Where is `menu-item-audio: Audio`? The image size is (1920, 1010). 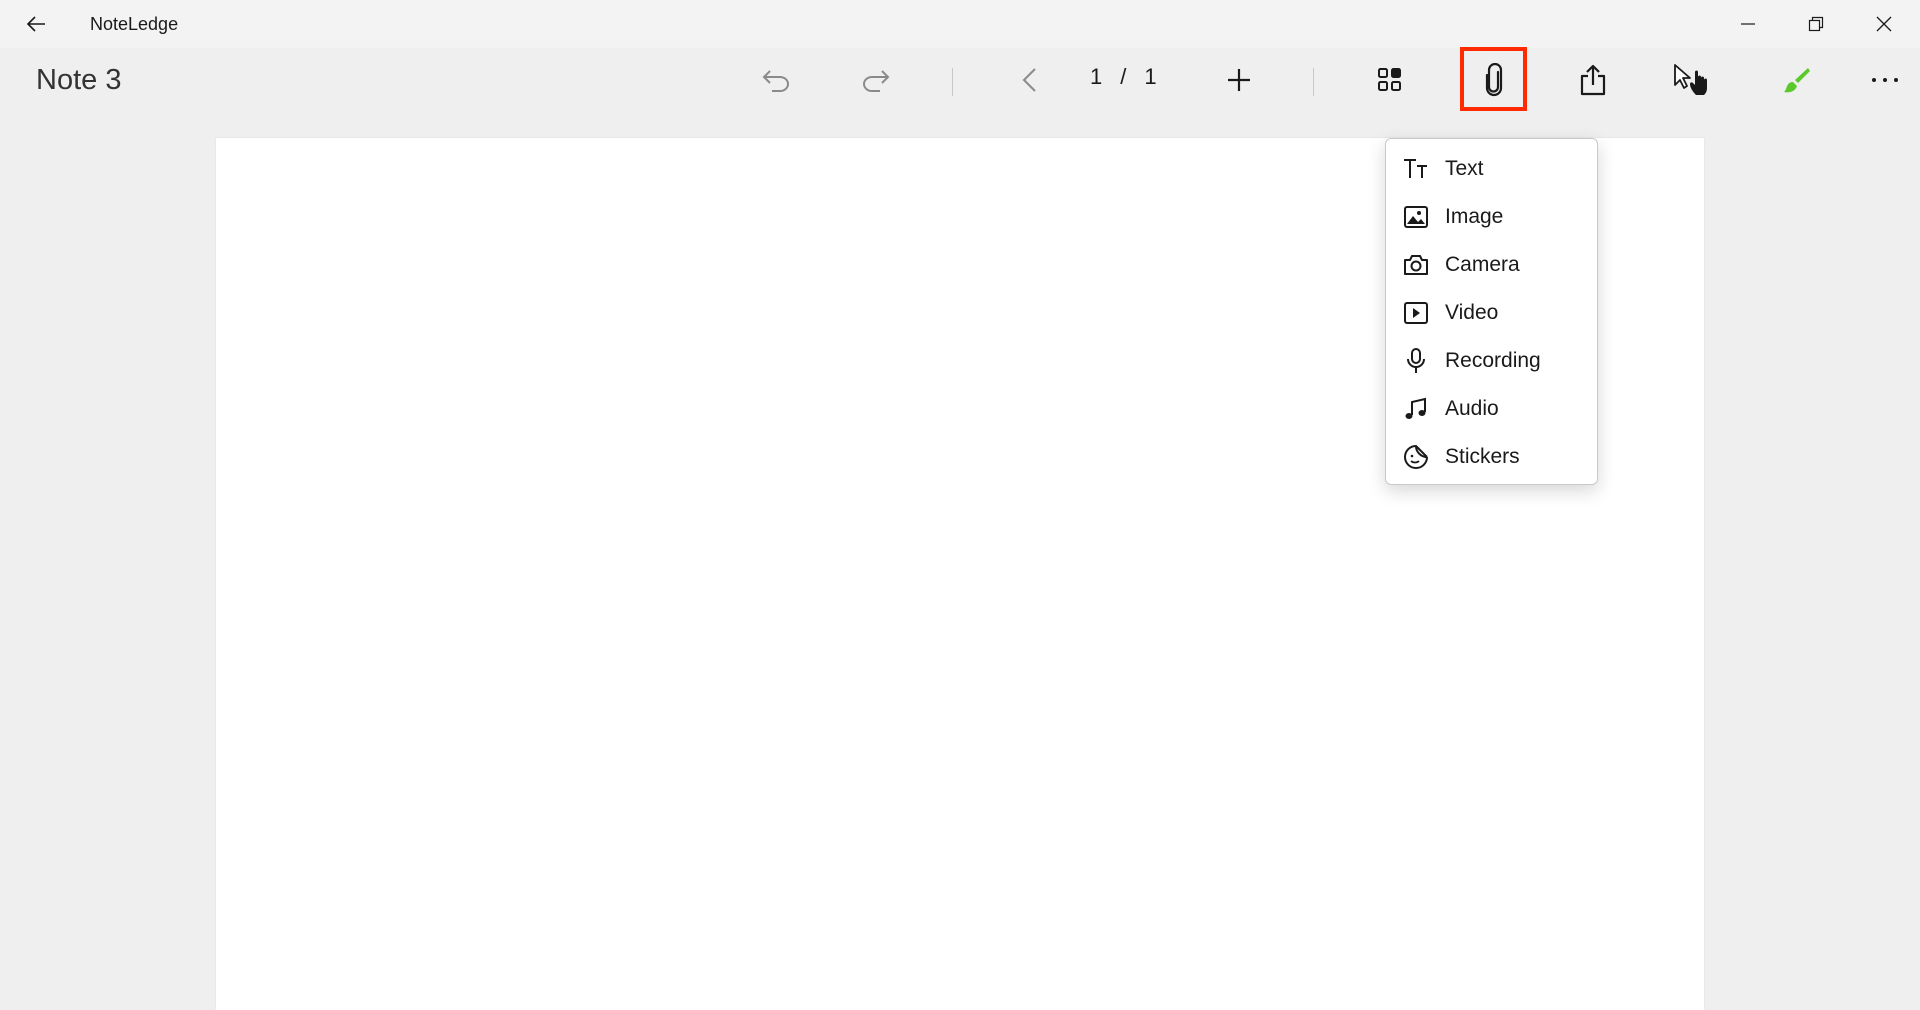 menu-item-audio: Audio is located at coordinates (1491, 409).